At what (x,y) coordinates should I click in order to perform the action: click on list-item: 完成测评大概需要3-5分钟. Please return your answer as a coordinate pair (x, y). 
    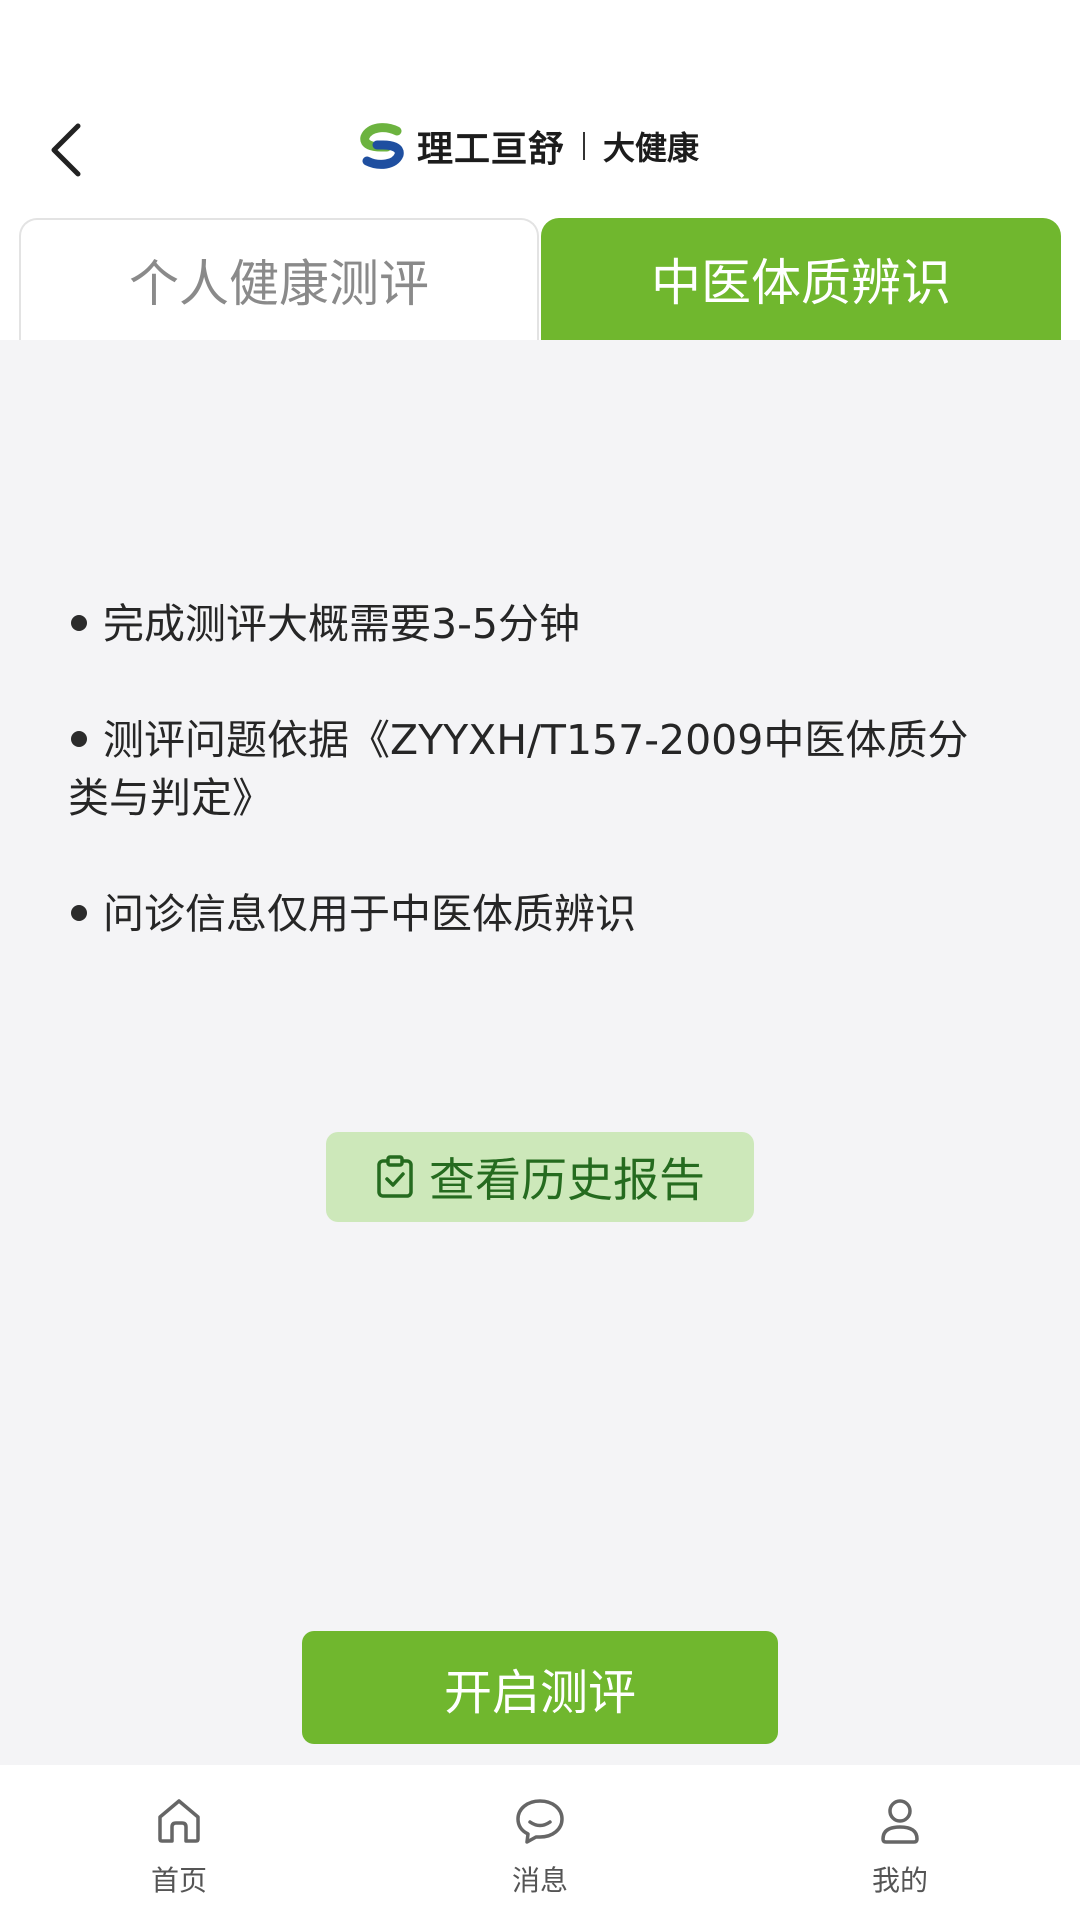
    Looking at the image, I should click on (538, 624).